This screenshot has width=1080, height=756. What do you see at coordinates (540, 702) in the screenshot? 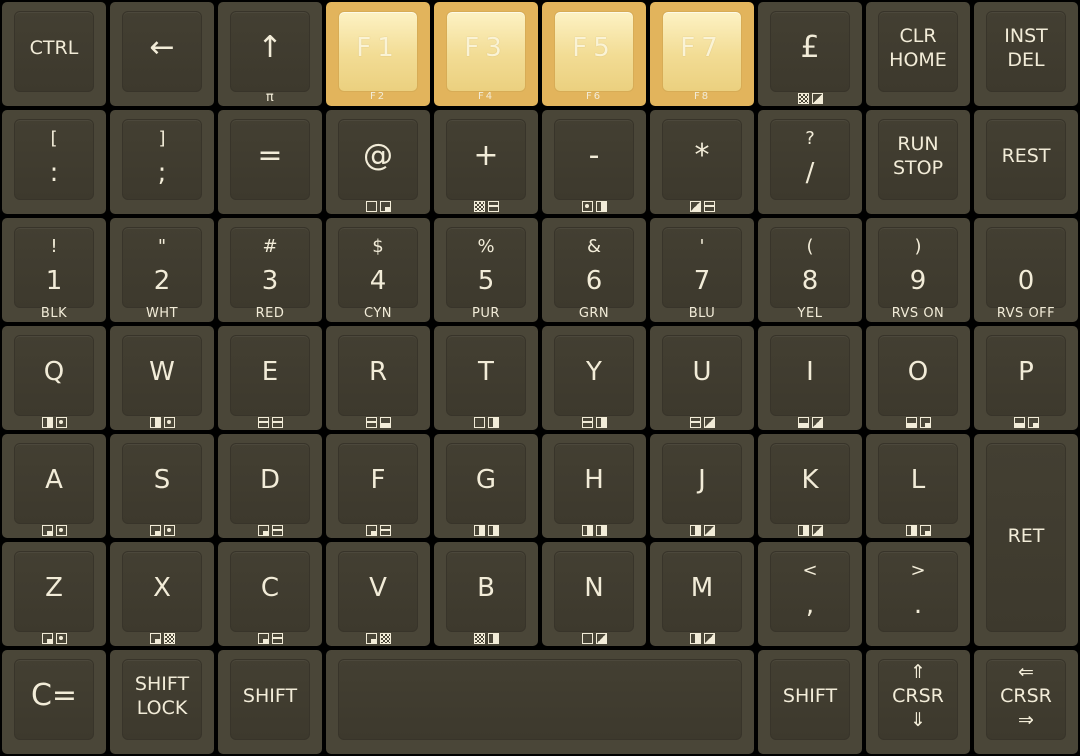
I see `key-space` at bounding box center [540, 702].